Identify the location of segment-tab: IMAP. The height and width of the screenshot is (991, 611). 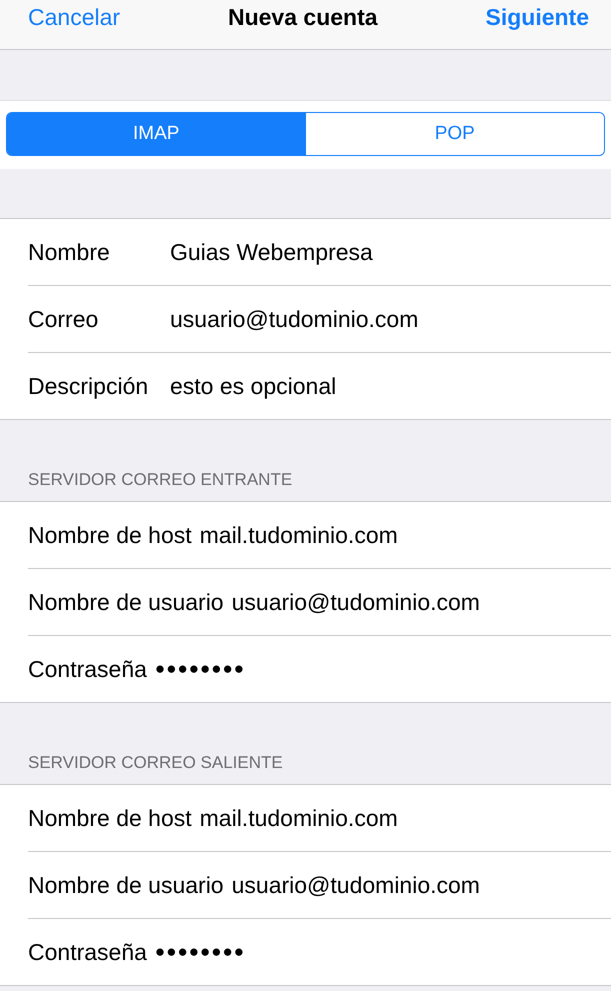
(156, 134).